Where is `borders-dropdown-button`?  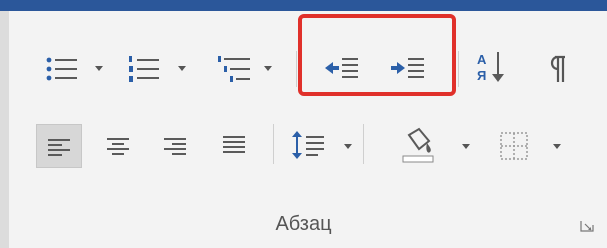
borders-dropdown-button is located at coordinates (557, 147).